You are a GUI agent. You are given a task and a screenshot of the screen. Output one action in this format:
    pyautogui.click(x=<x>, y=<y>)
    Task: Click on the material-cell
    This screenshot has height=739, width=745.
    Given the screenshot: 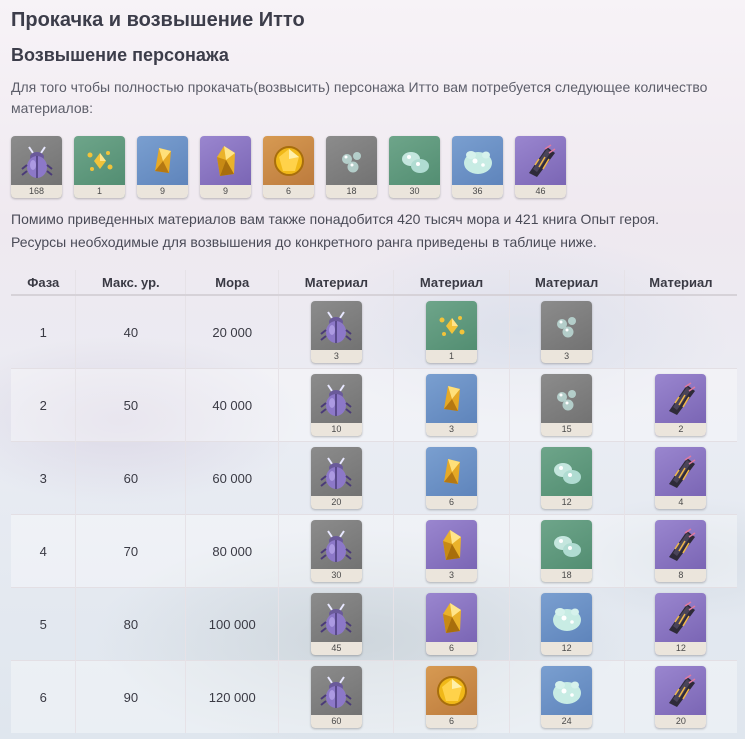 What is the action you would take?
    pyautogui.click(x=680, y=331)
    